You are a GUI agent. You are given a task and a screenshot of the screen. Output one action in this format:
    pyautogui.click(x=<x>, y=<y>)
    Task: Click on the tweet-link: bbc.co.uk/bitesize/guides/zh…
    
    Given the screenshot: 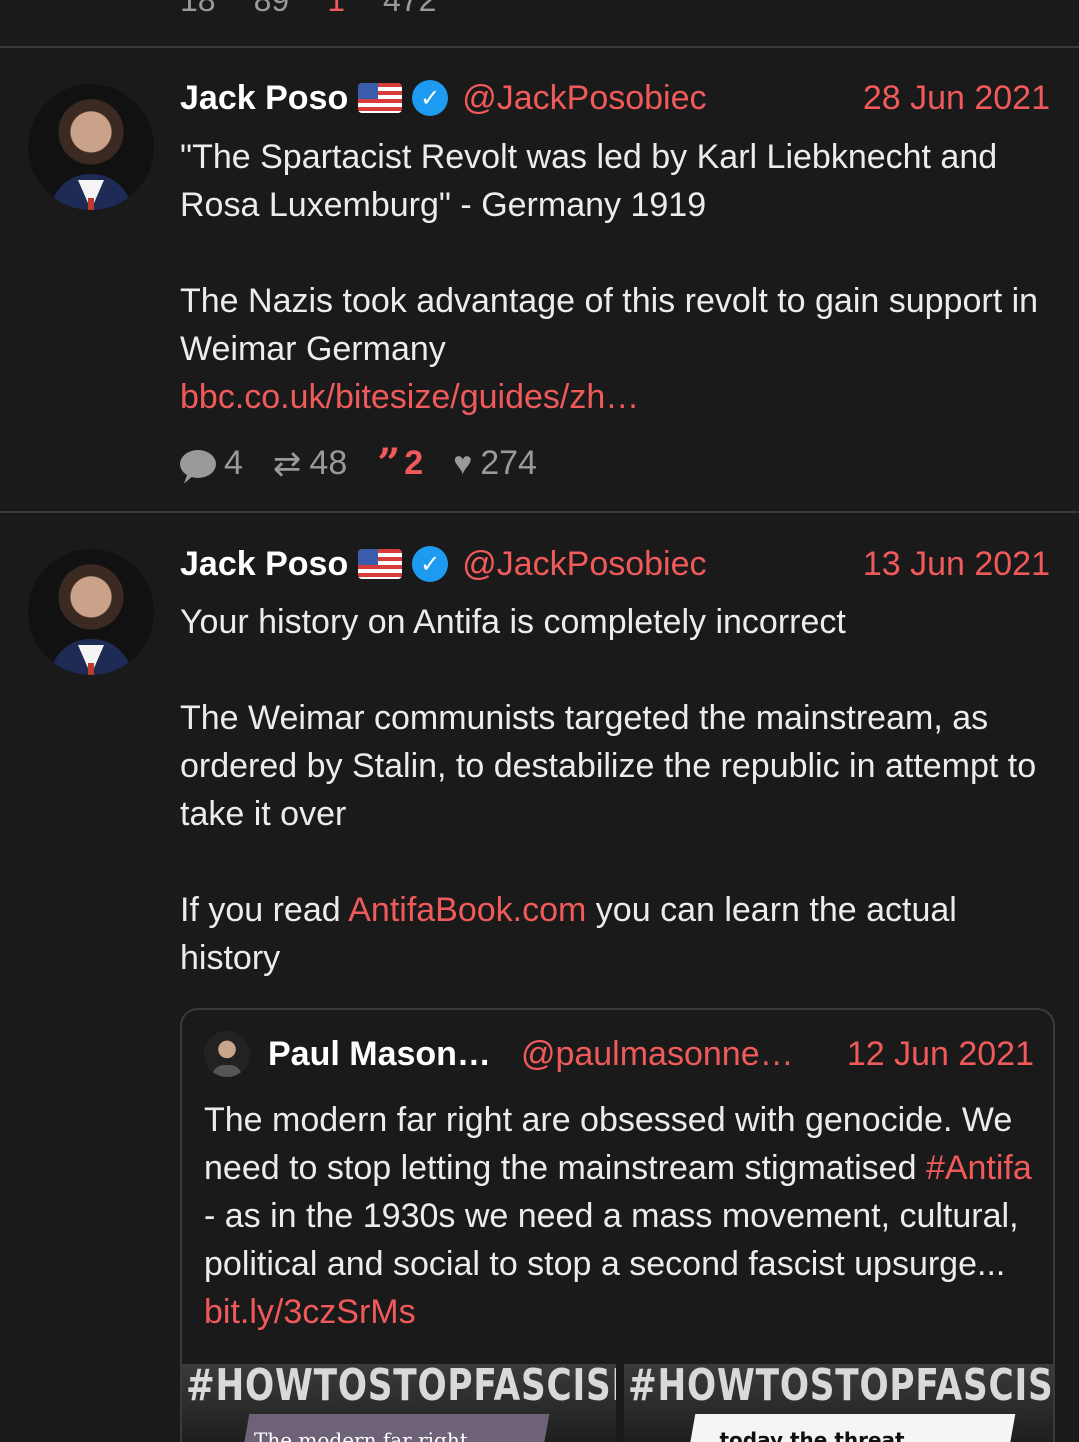 What is the action you would take?
    pyautogui.click(x=409, y=397)
    